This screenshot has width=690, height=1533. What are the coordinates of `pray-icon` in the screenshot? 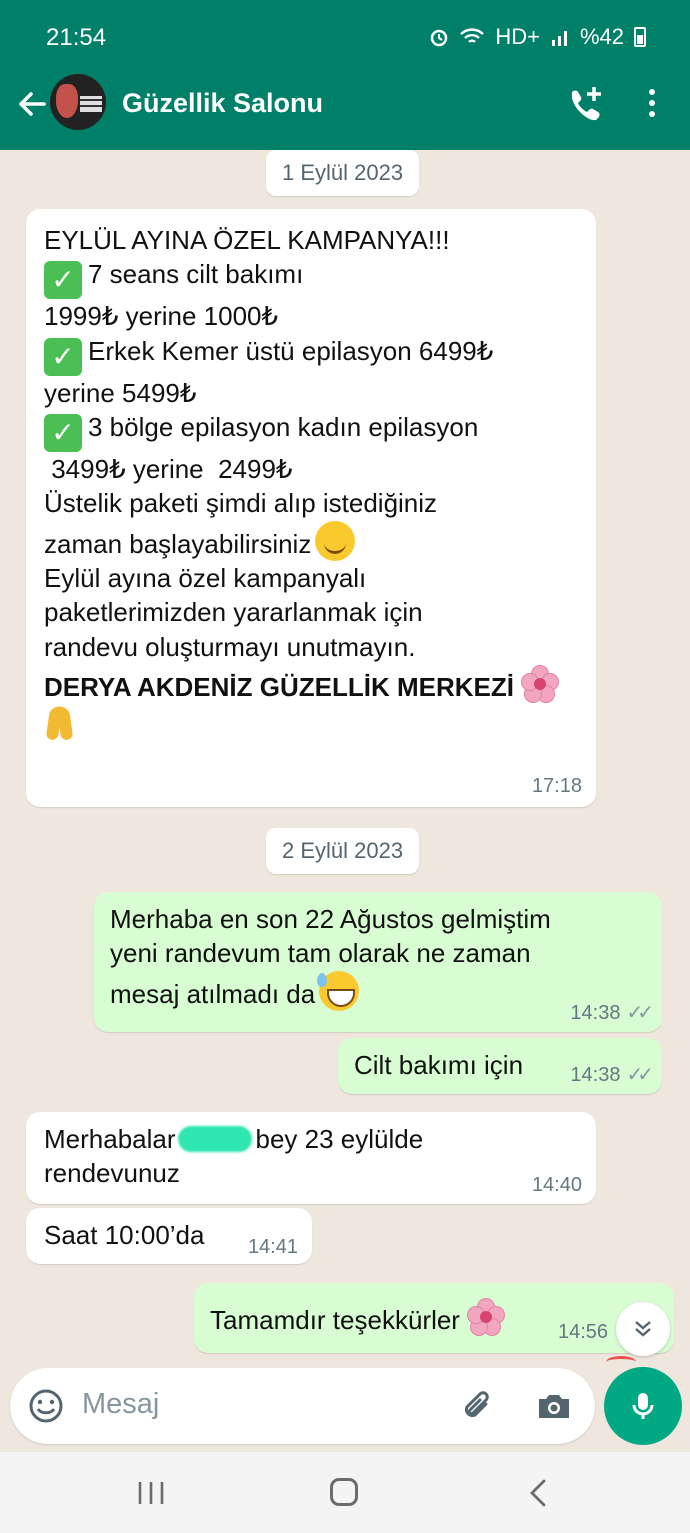 It's located at (60, 724).